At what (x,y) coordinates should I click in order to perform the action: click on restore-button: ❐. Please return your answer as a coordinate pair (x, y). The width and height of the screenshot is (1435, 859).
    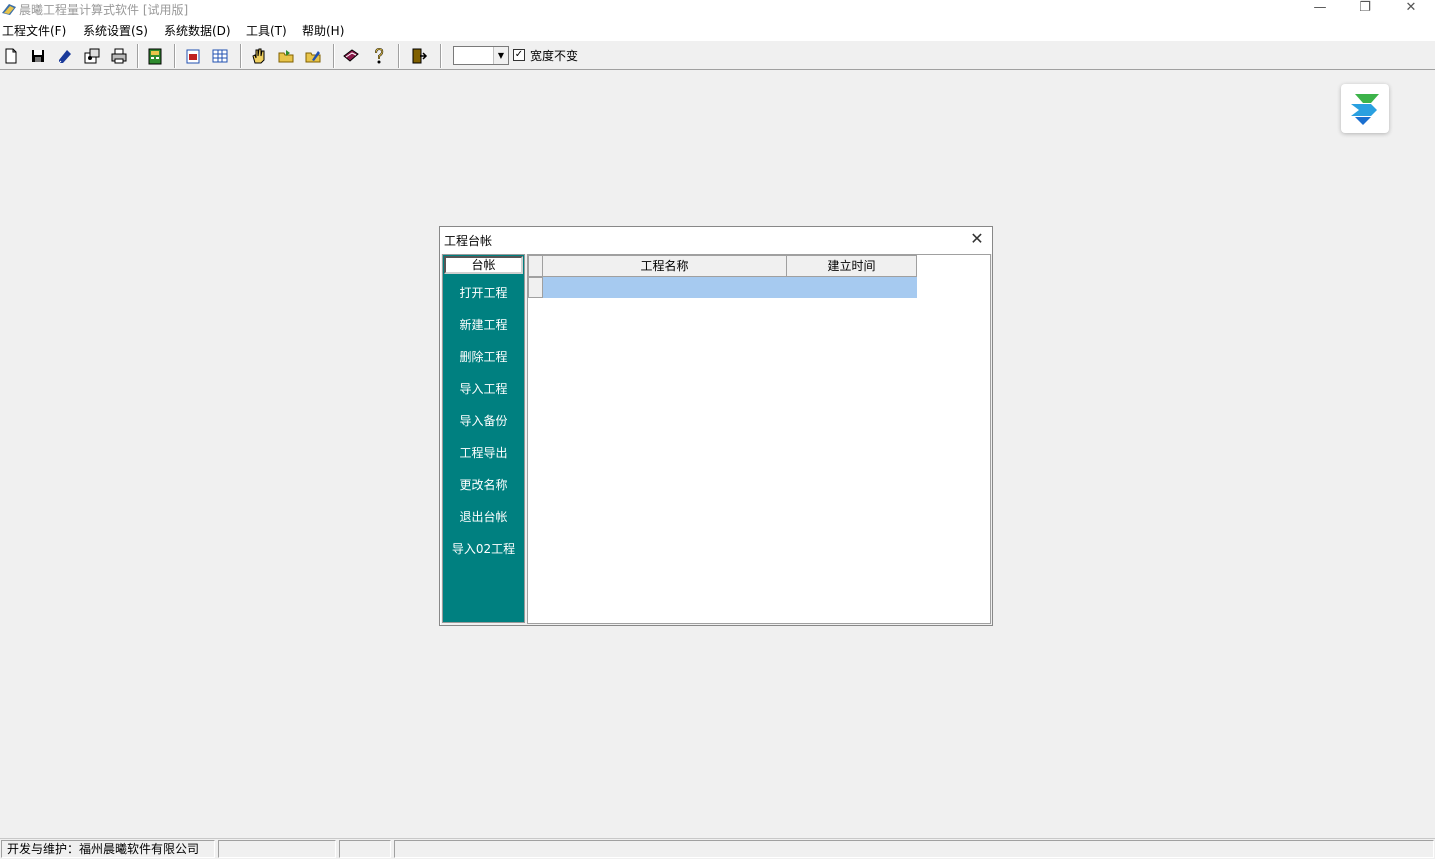
    Looking at the image, I should click on (1365, 9).